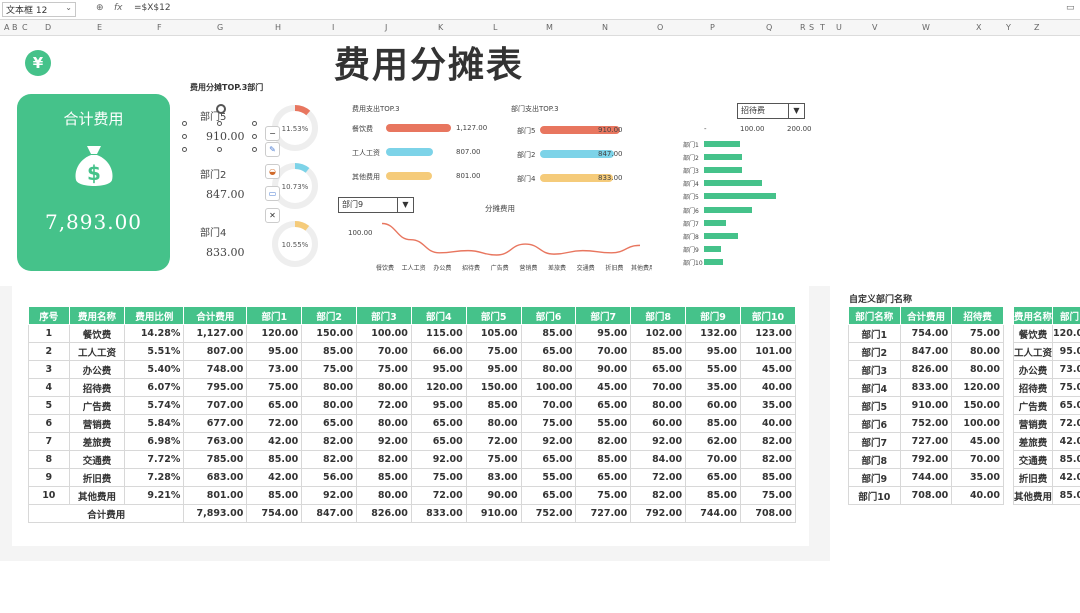  Describe the element at coordinates (97, 477) in the screenshot. I see `table-cell: 折旧费` at that location.